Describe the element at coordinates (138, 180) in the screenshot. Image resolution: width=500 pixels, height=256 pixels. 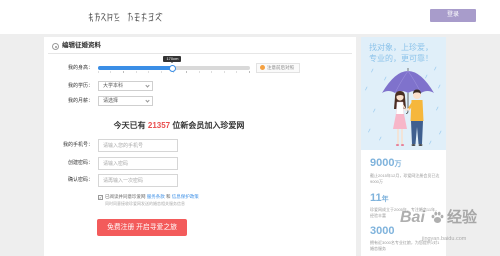
I see `confirm-password-input` at that location.